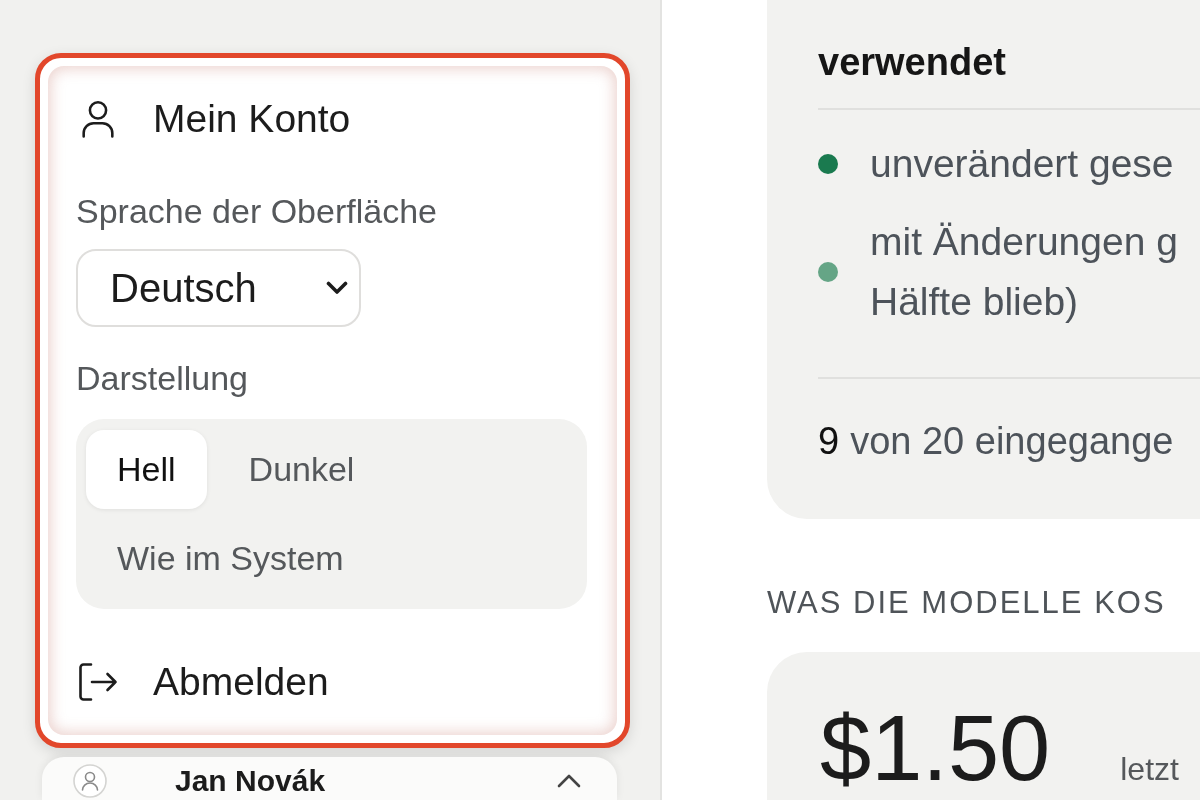  Describe the element at coordinates (98, 119) in the screenshot. I see `user-icon` at that location.